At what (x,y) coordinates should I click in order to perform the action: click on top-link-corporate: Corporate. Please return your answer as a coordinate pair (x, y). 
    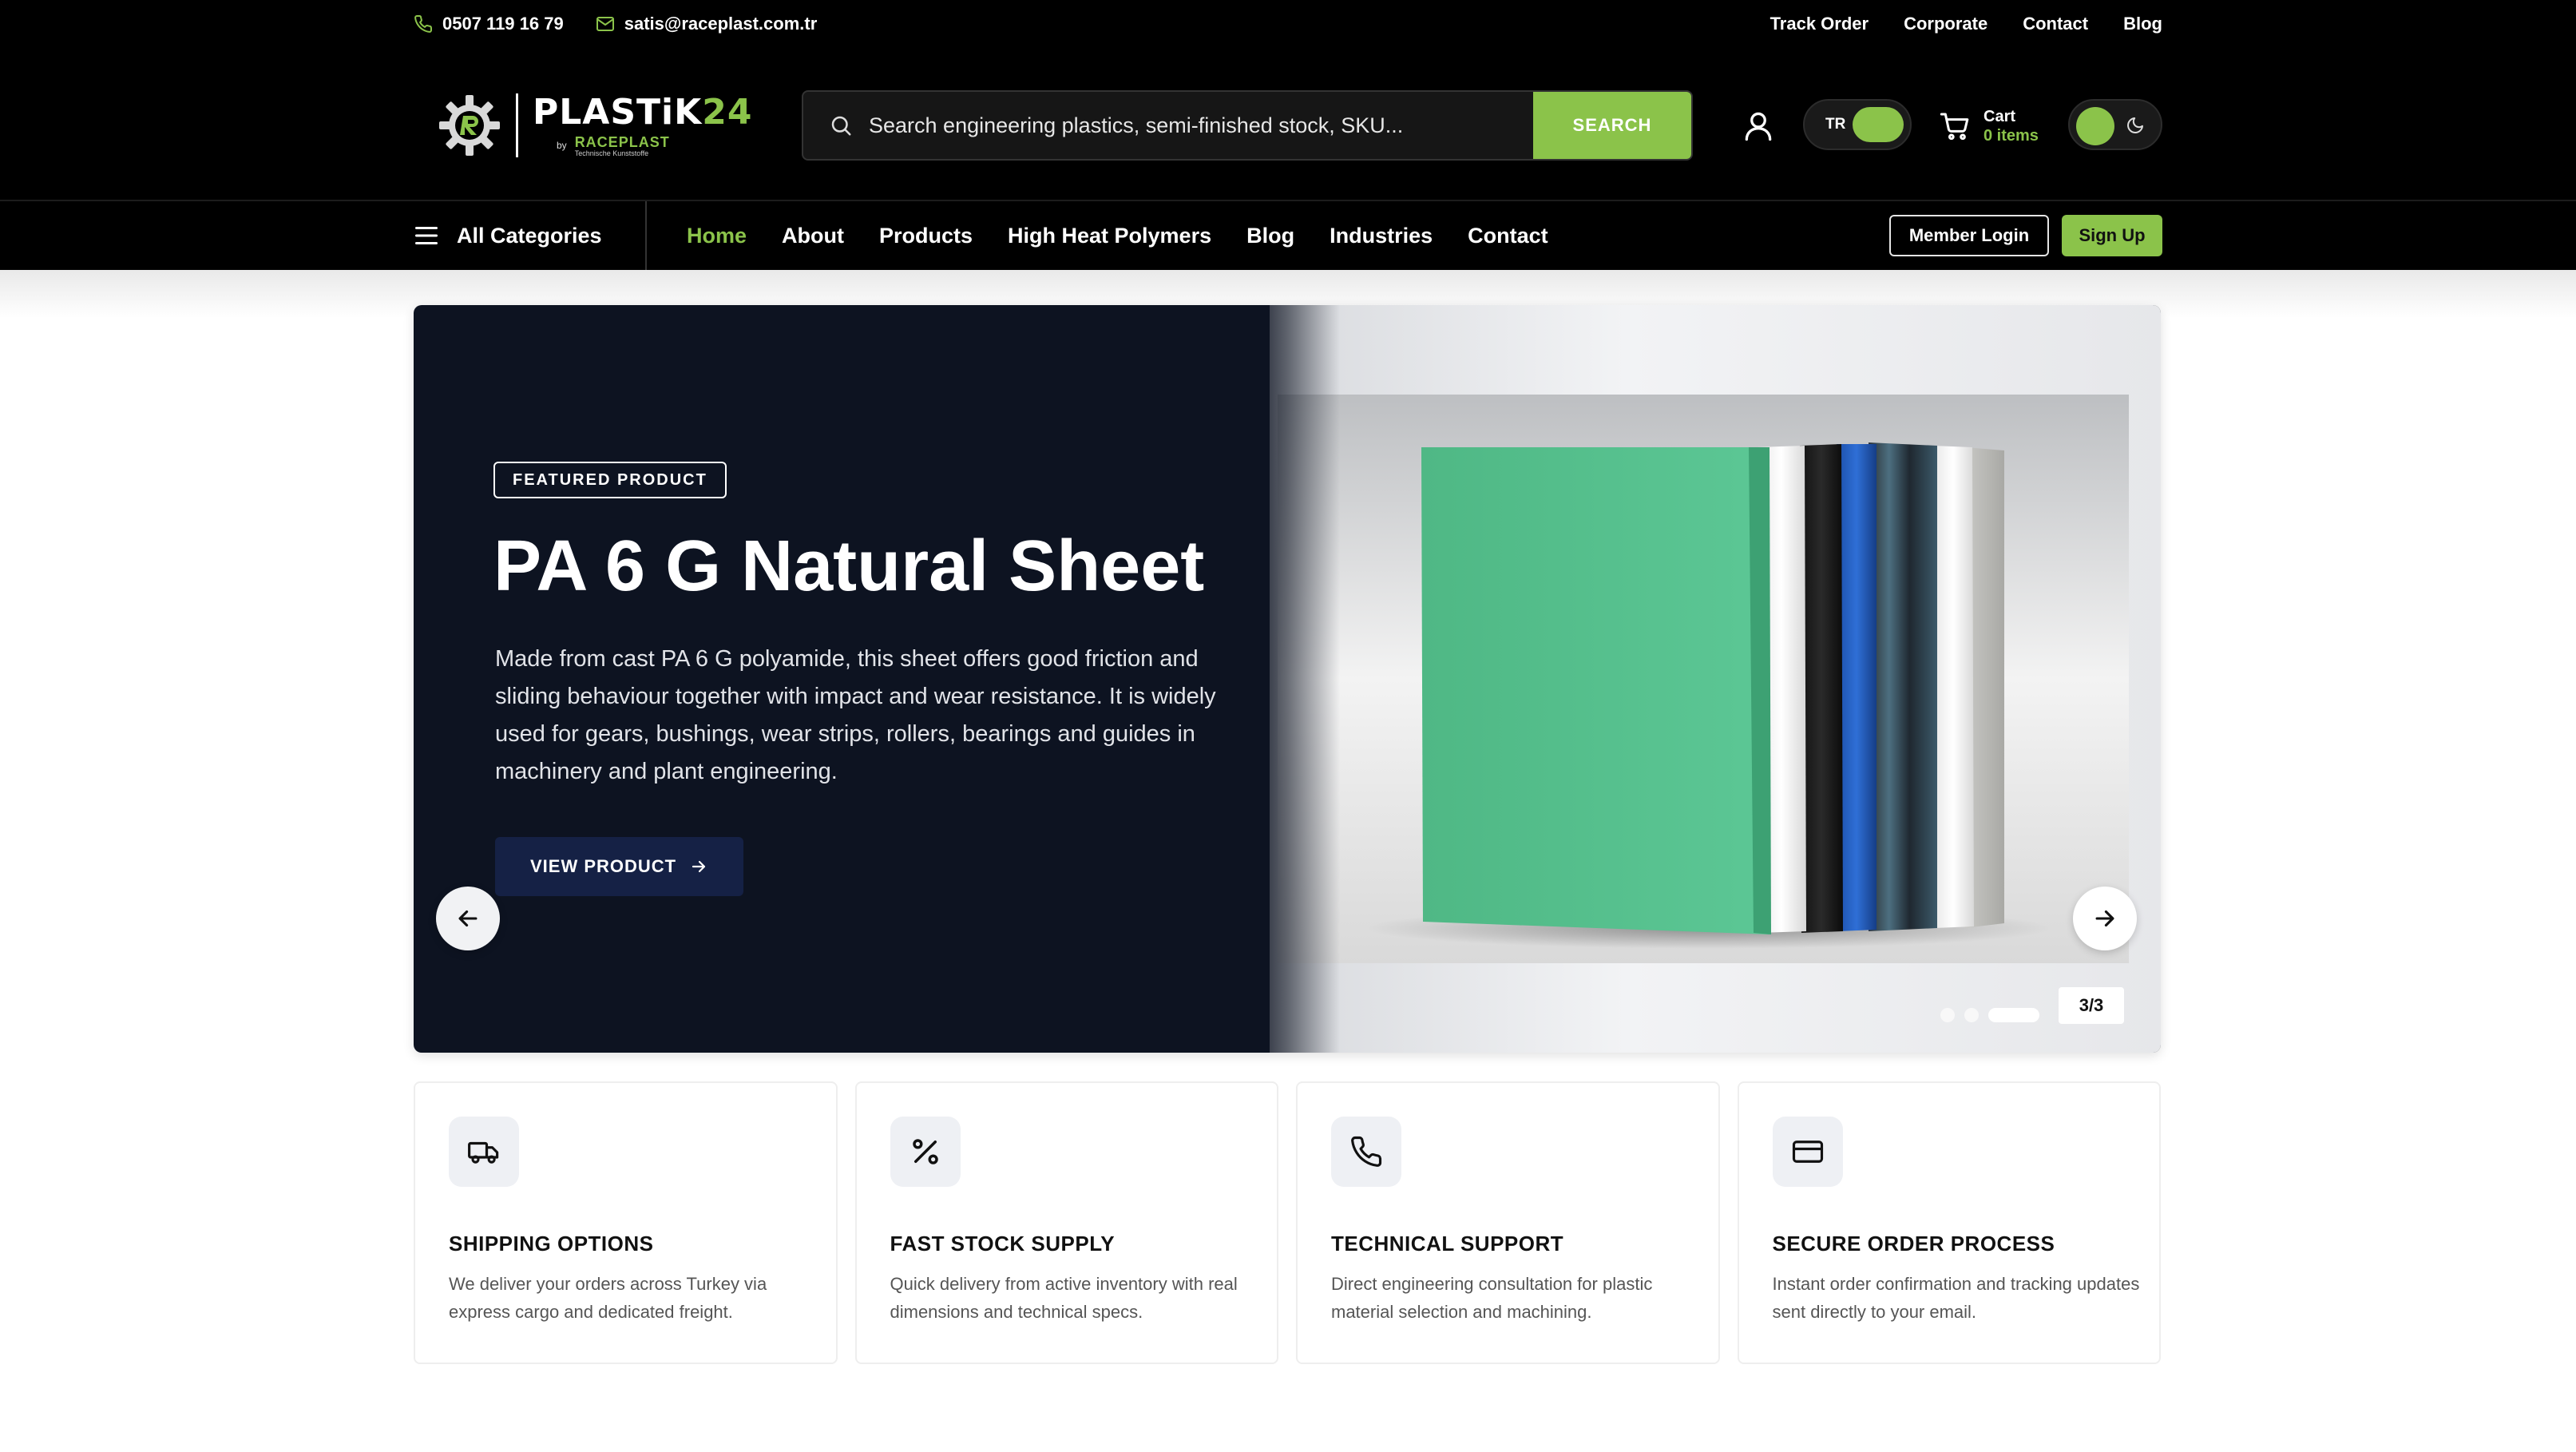
    Looking at the image, I should click on (1945, 24).